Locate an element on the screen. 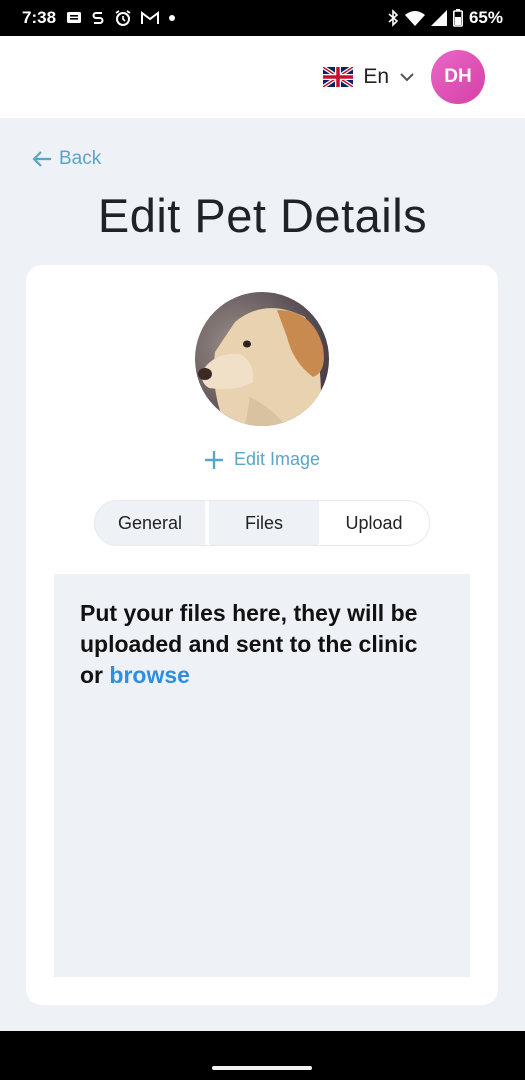 Image resolution: width=525 pixels, height=1080 pixels. system-nav-bar is located at coordinates (262, 1055).